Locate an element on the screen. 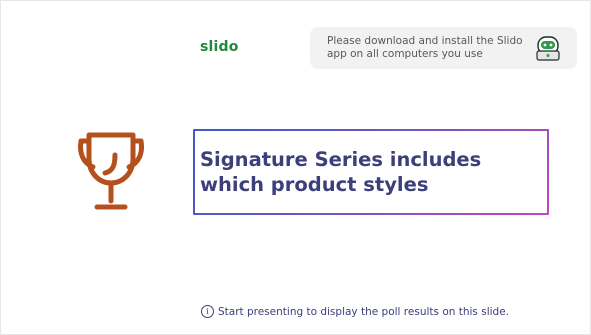  slido-mascot-icon is located at coordinates (548, 48).